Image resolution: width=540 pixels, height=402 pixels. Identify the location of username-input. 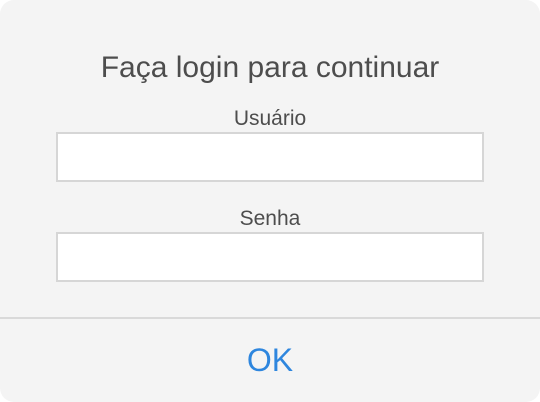
(270, 157).